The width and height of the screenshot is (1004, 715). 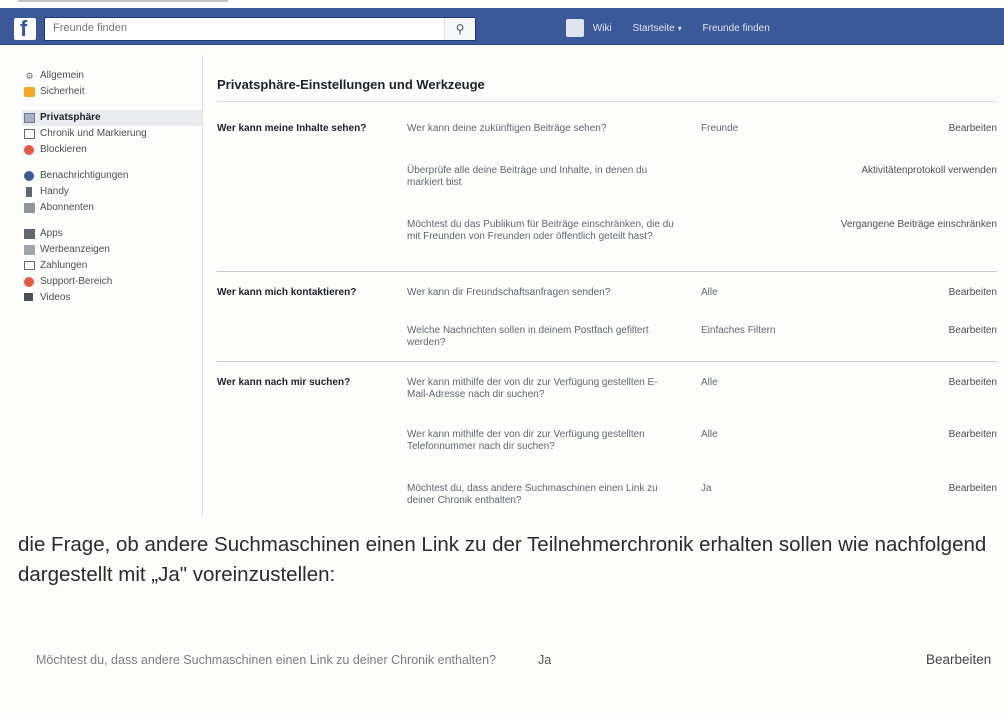 I want to click on sidebar-item-label: Privatsphäre, so click(x=70, y=117).